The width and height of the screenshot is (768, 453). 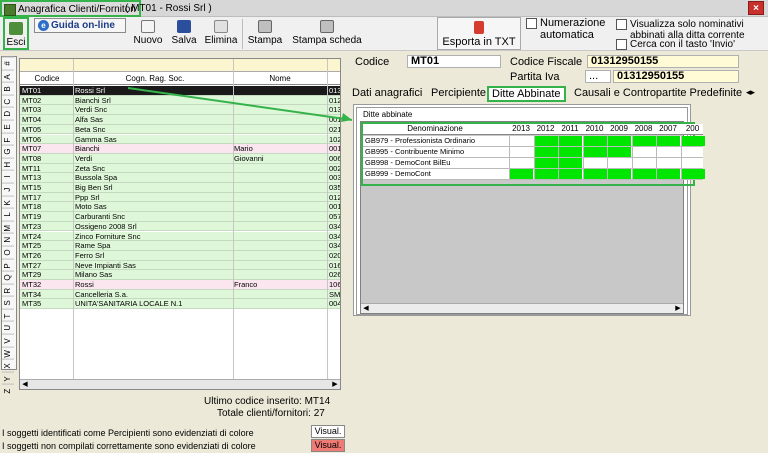 I want to click on alpha-index-item: E, so click(x=8, y=126).